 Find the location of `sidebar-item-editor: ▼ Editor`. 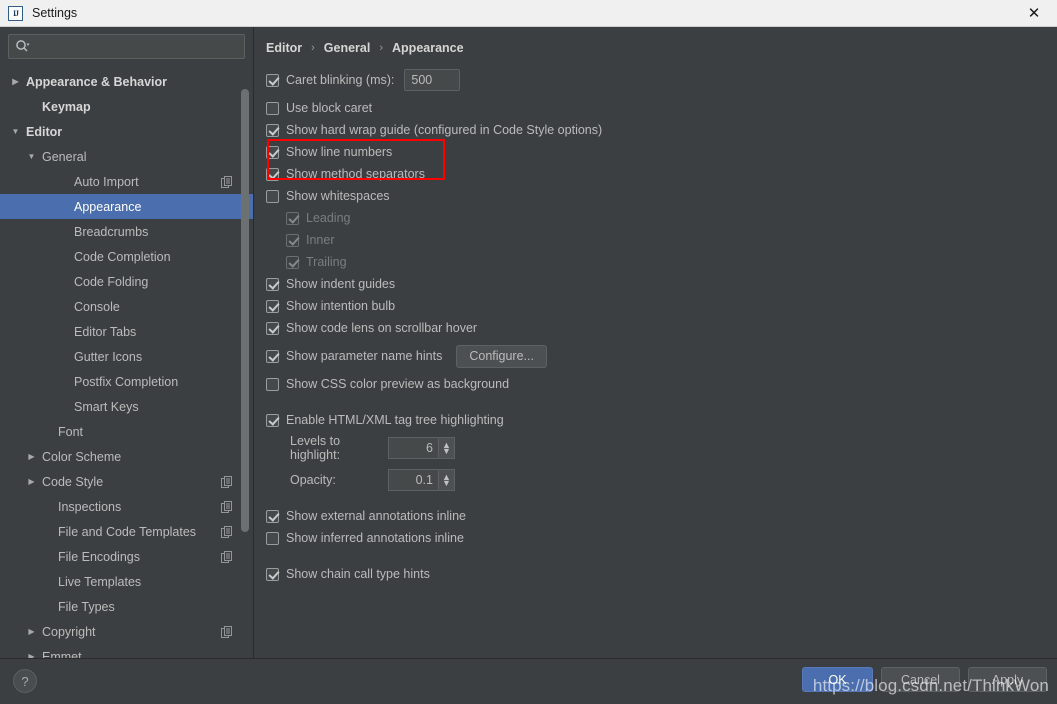

sidebar-item-editor: ▼ Editor is located at coordinates (126, 131).